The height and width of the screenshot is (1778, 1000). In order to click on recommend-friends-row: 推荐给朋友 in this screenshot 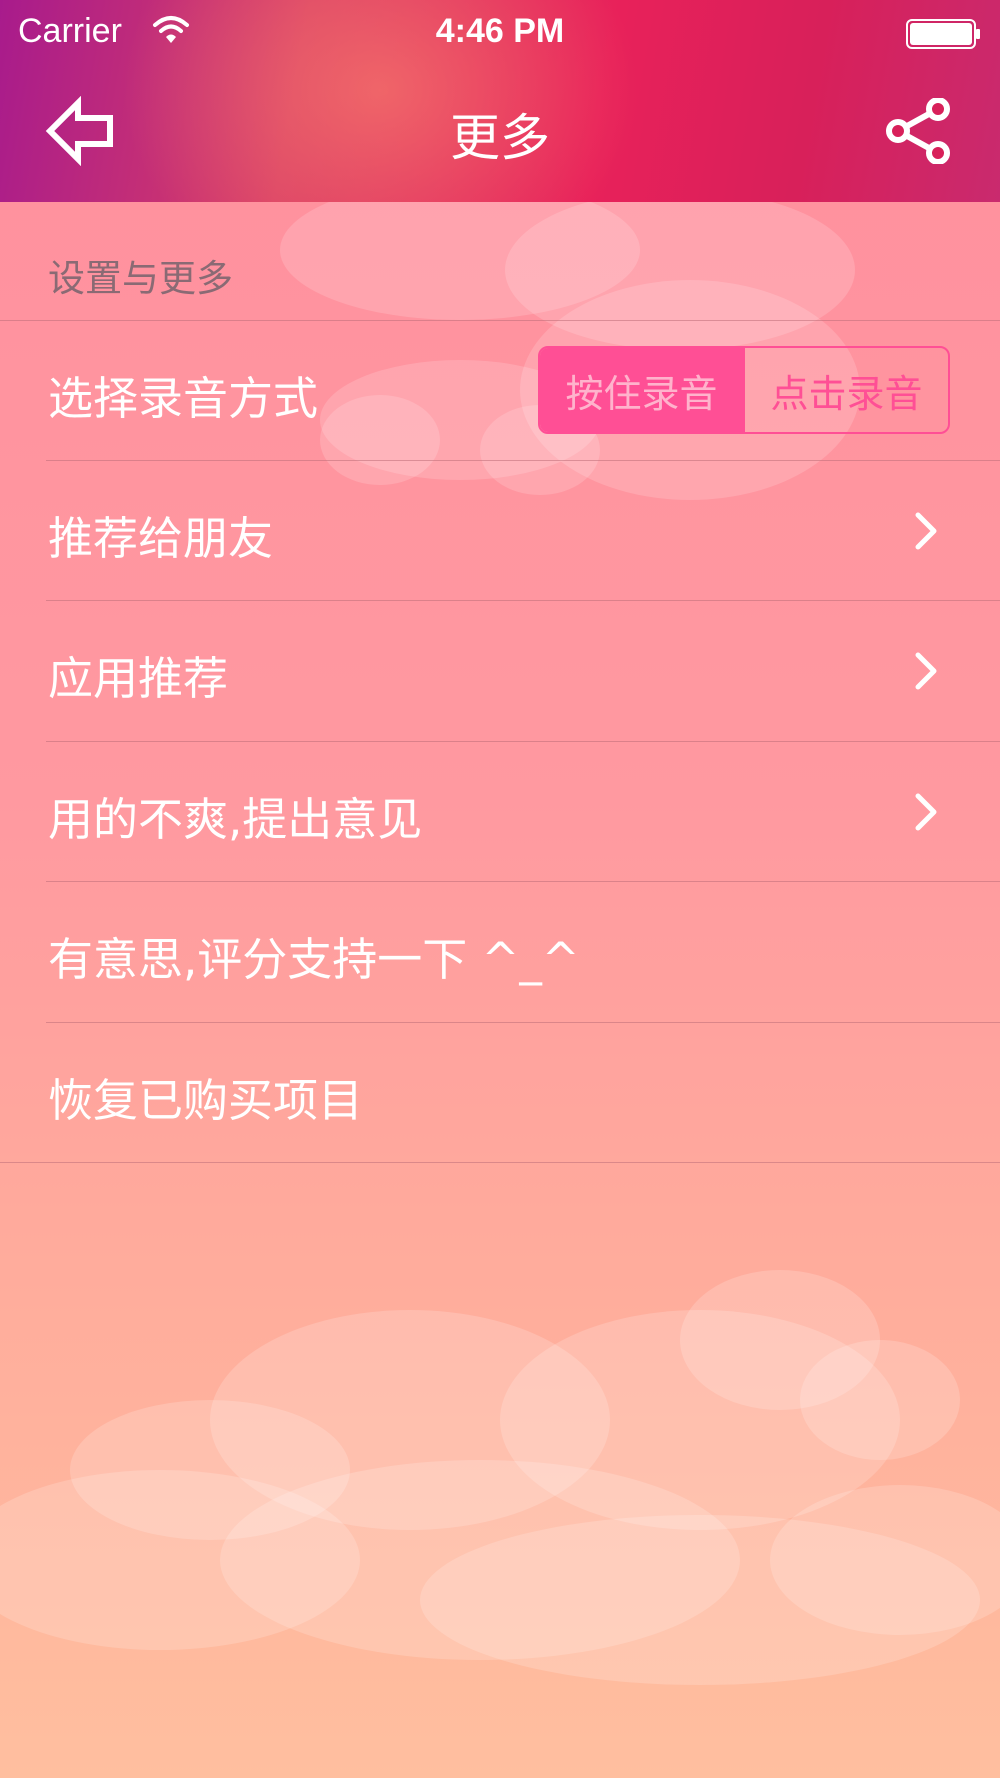, I will do `click(500, 530)`.